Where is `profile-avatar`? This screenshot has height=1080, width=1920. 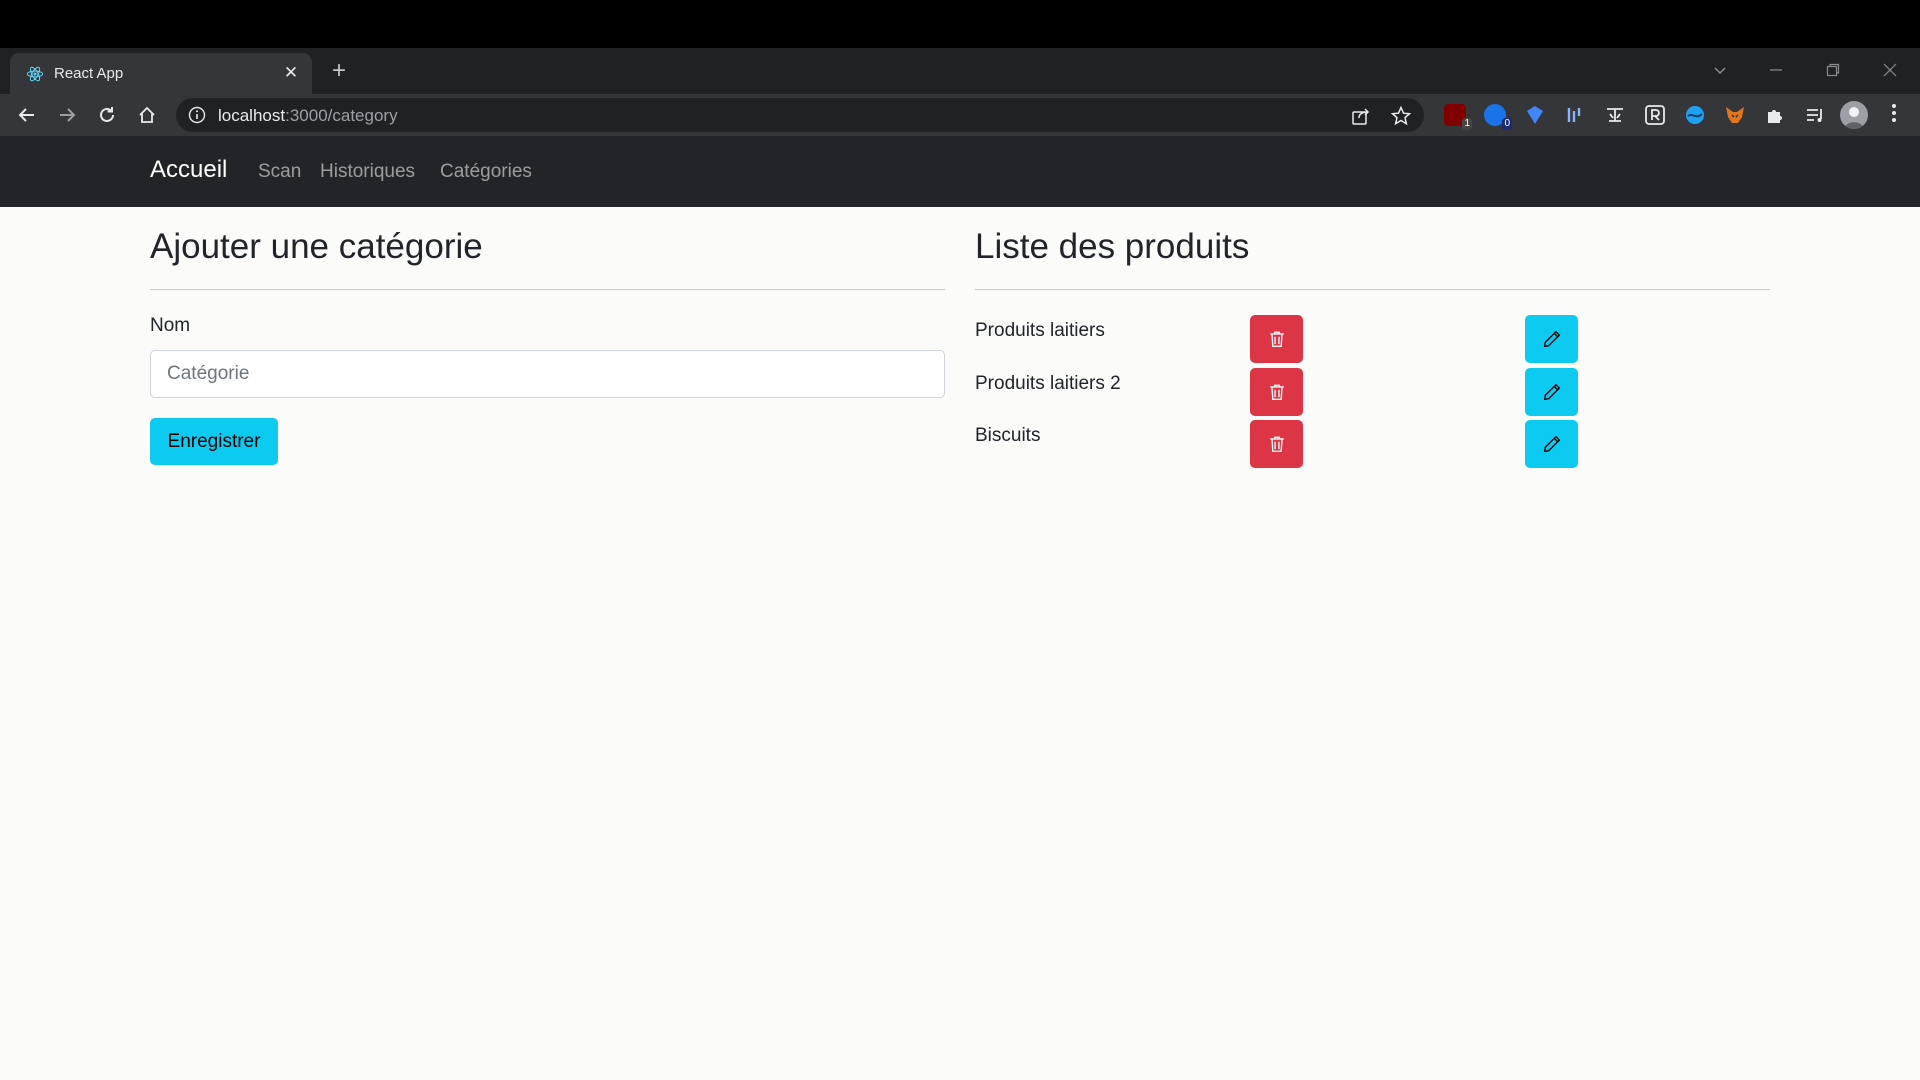 profile-avatar is located at coordinates (1854, 115).